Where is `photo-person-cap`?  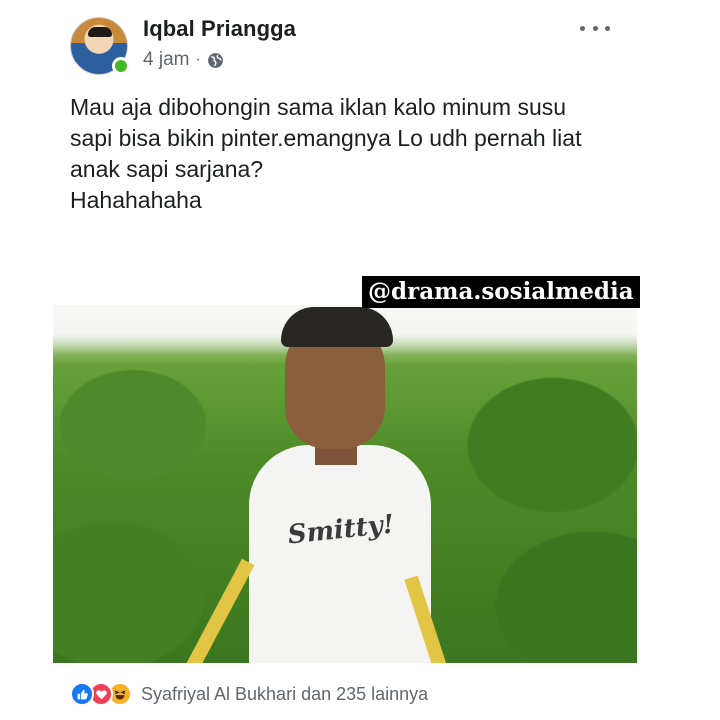 photo-person-cap is located at coordinates (337, 327).